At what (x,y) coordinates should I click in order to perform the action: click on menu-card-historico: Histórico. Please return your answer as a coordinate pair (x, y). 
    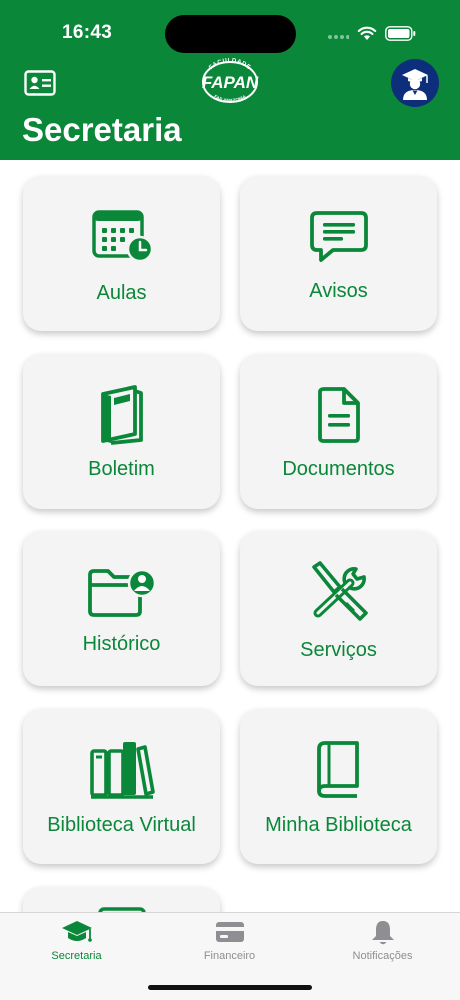
    Looking at the image, I should click on (121, 608).